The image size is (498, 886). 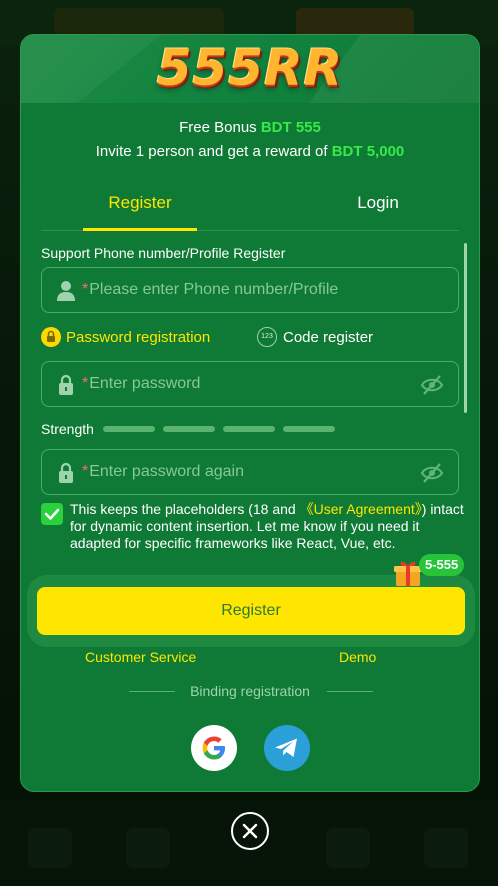 I want to click on user-icon, so click(x=66, y=291).